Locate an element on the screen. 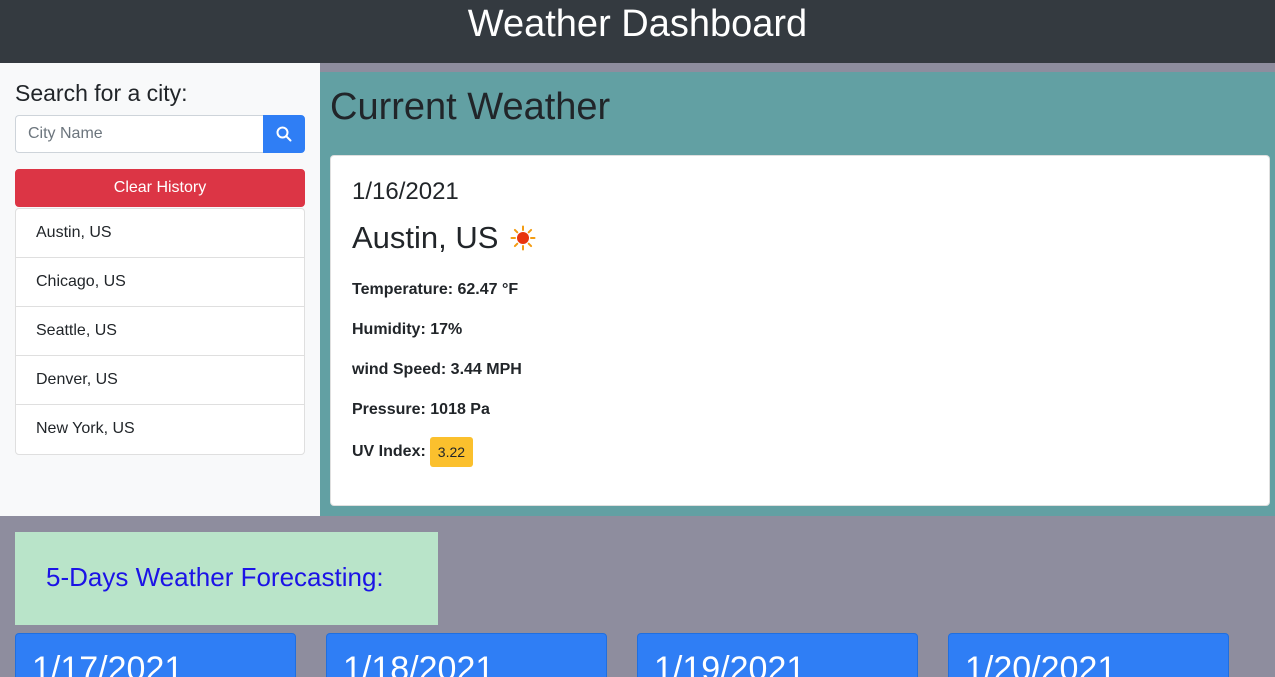 This screenshot has width=1275, height=677. pressure-value: Pressure: 1018 Pa is located at coordinates (421, 409).